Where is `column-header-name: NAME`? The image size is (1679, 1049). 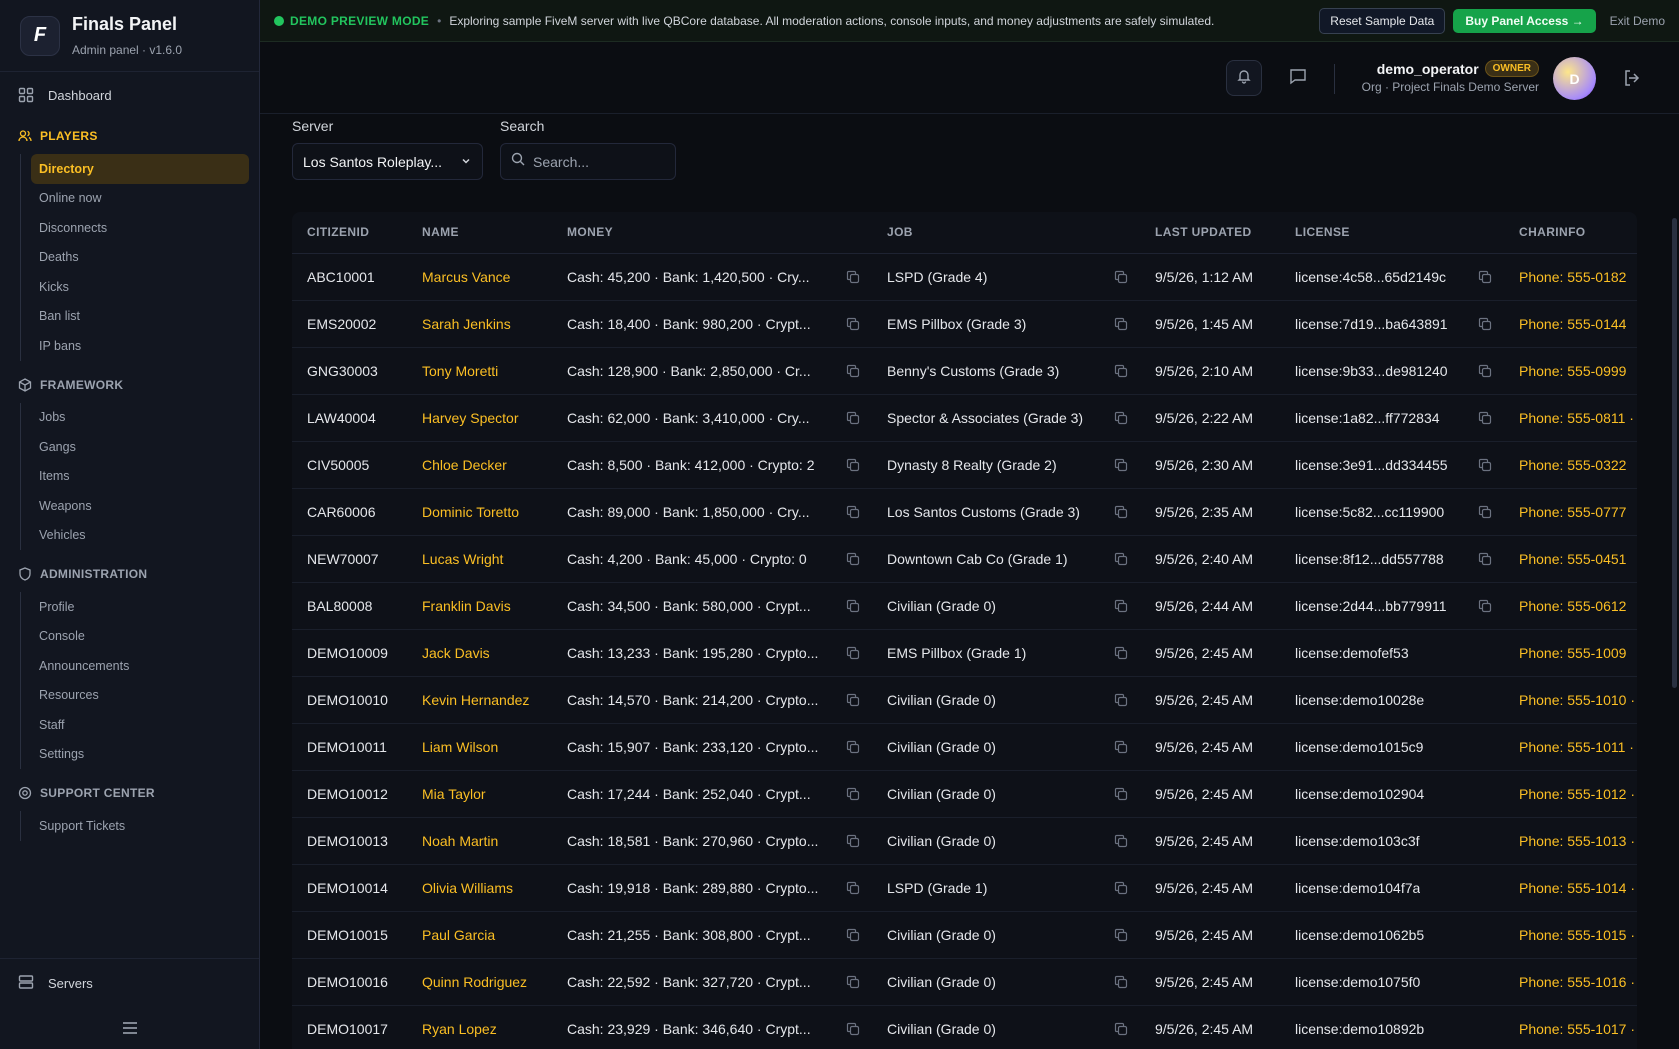 column-header-name: NAME is located at coordinates (479, 233).